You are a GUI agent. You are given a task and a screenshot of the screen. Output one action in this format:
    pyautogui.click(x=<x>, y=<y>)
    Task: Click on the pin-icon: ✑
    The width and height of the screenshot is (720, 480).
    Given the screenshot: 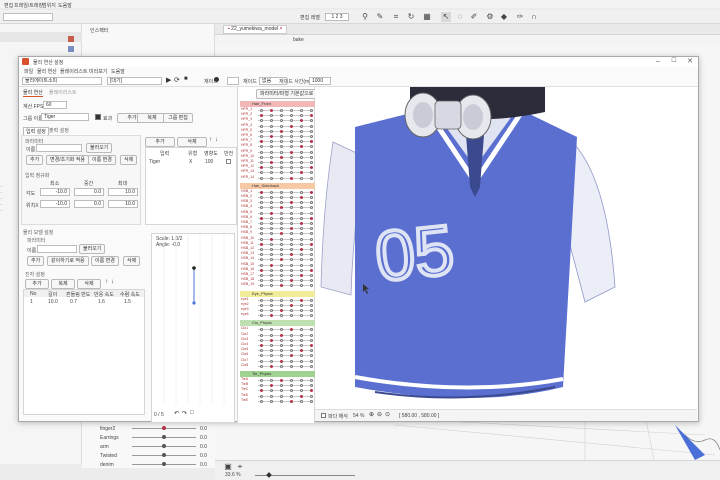 What is the action you would take?
    pyautogui.click(x=520, y=17)
    